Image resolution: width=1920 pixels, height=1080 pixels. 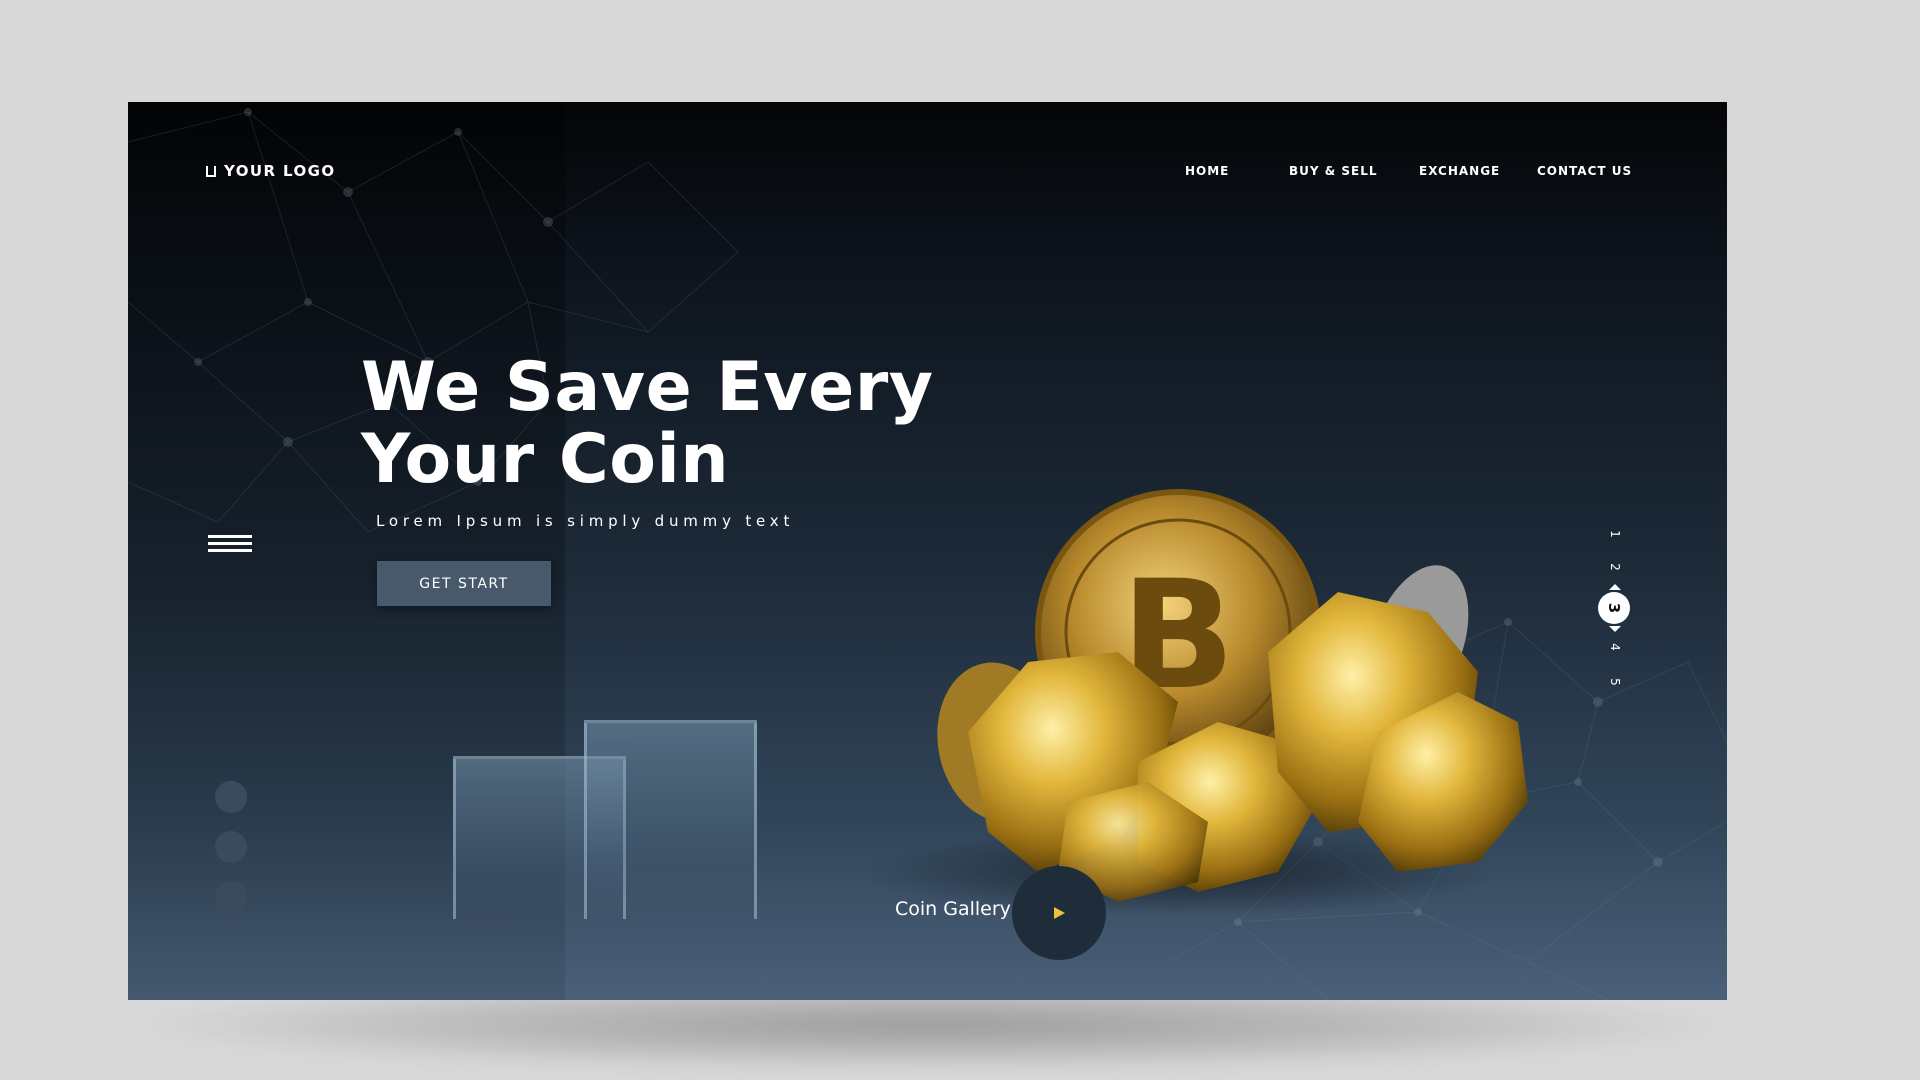 I want to click on caret-down-icon, so click(x=1615, y=629).